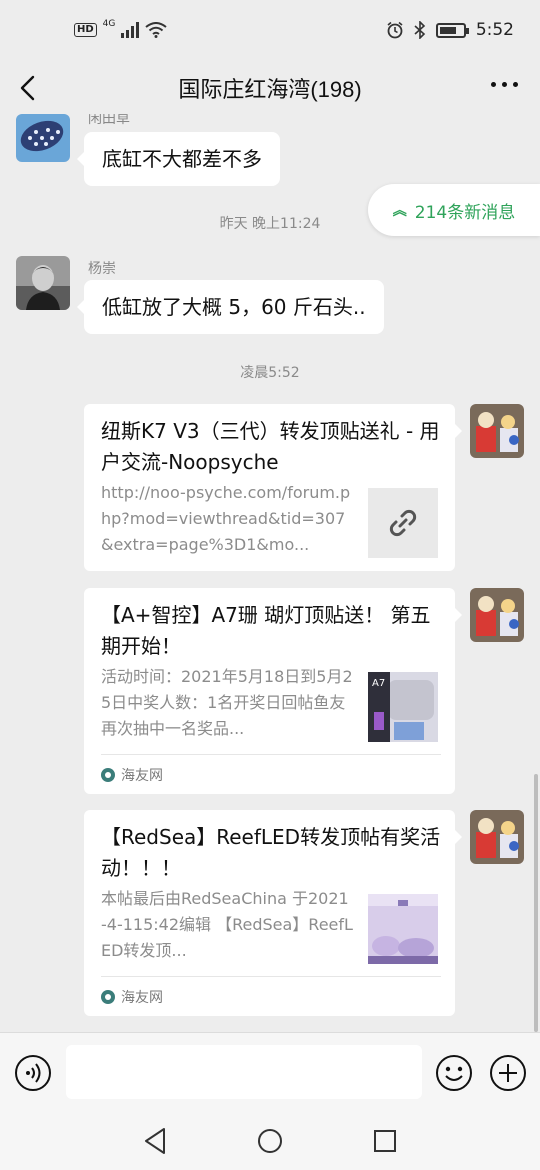 This screenshot has height=1170, width=540. Describe the element at coordinates (270, 31) in the screenshot. I see `status-bar: HD 4G 5:52` at that location.